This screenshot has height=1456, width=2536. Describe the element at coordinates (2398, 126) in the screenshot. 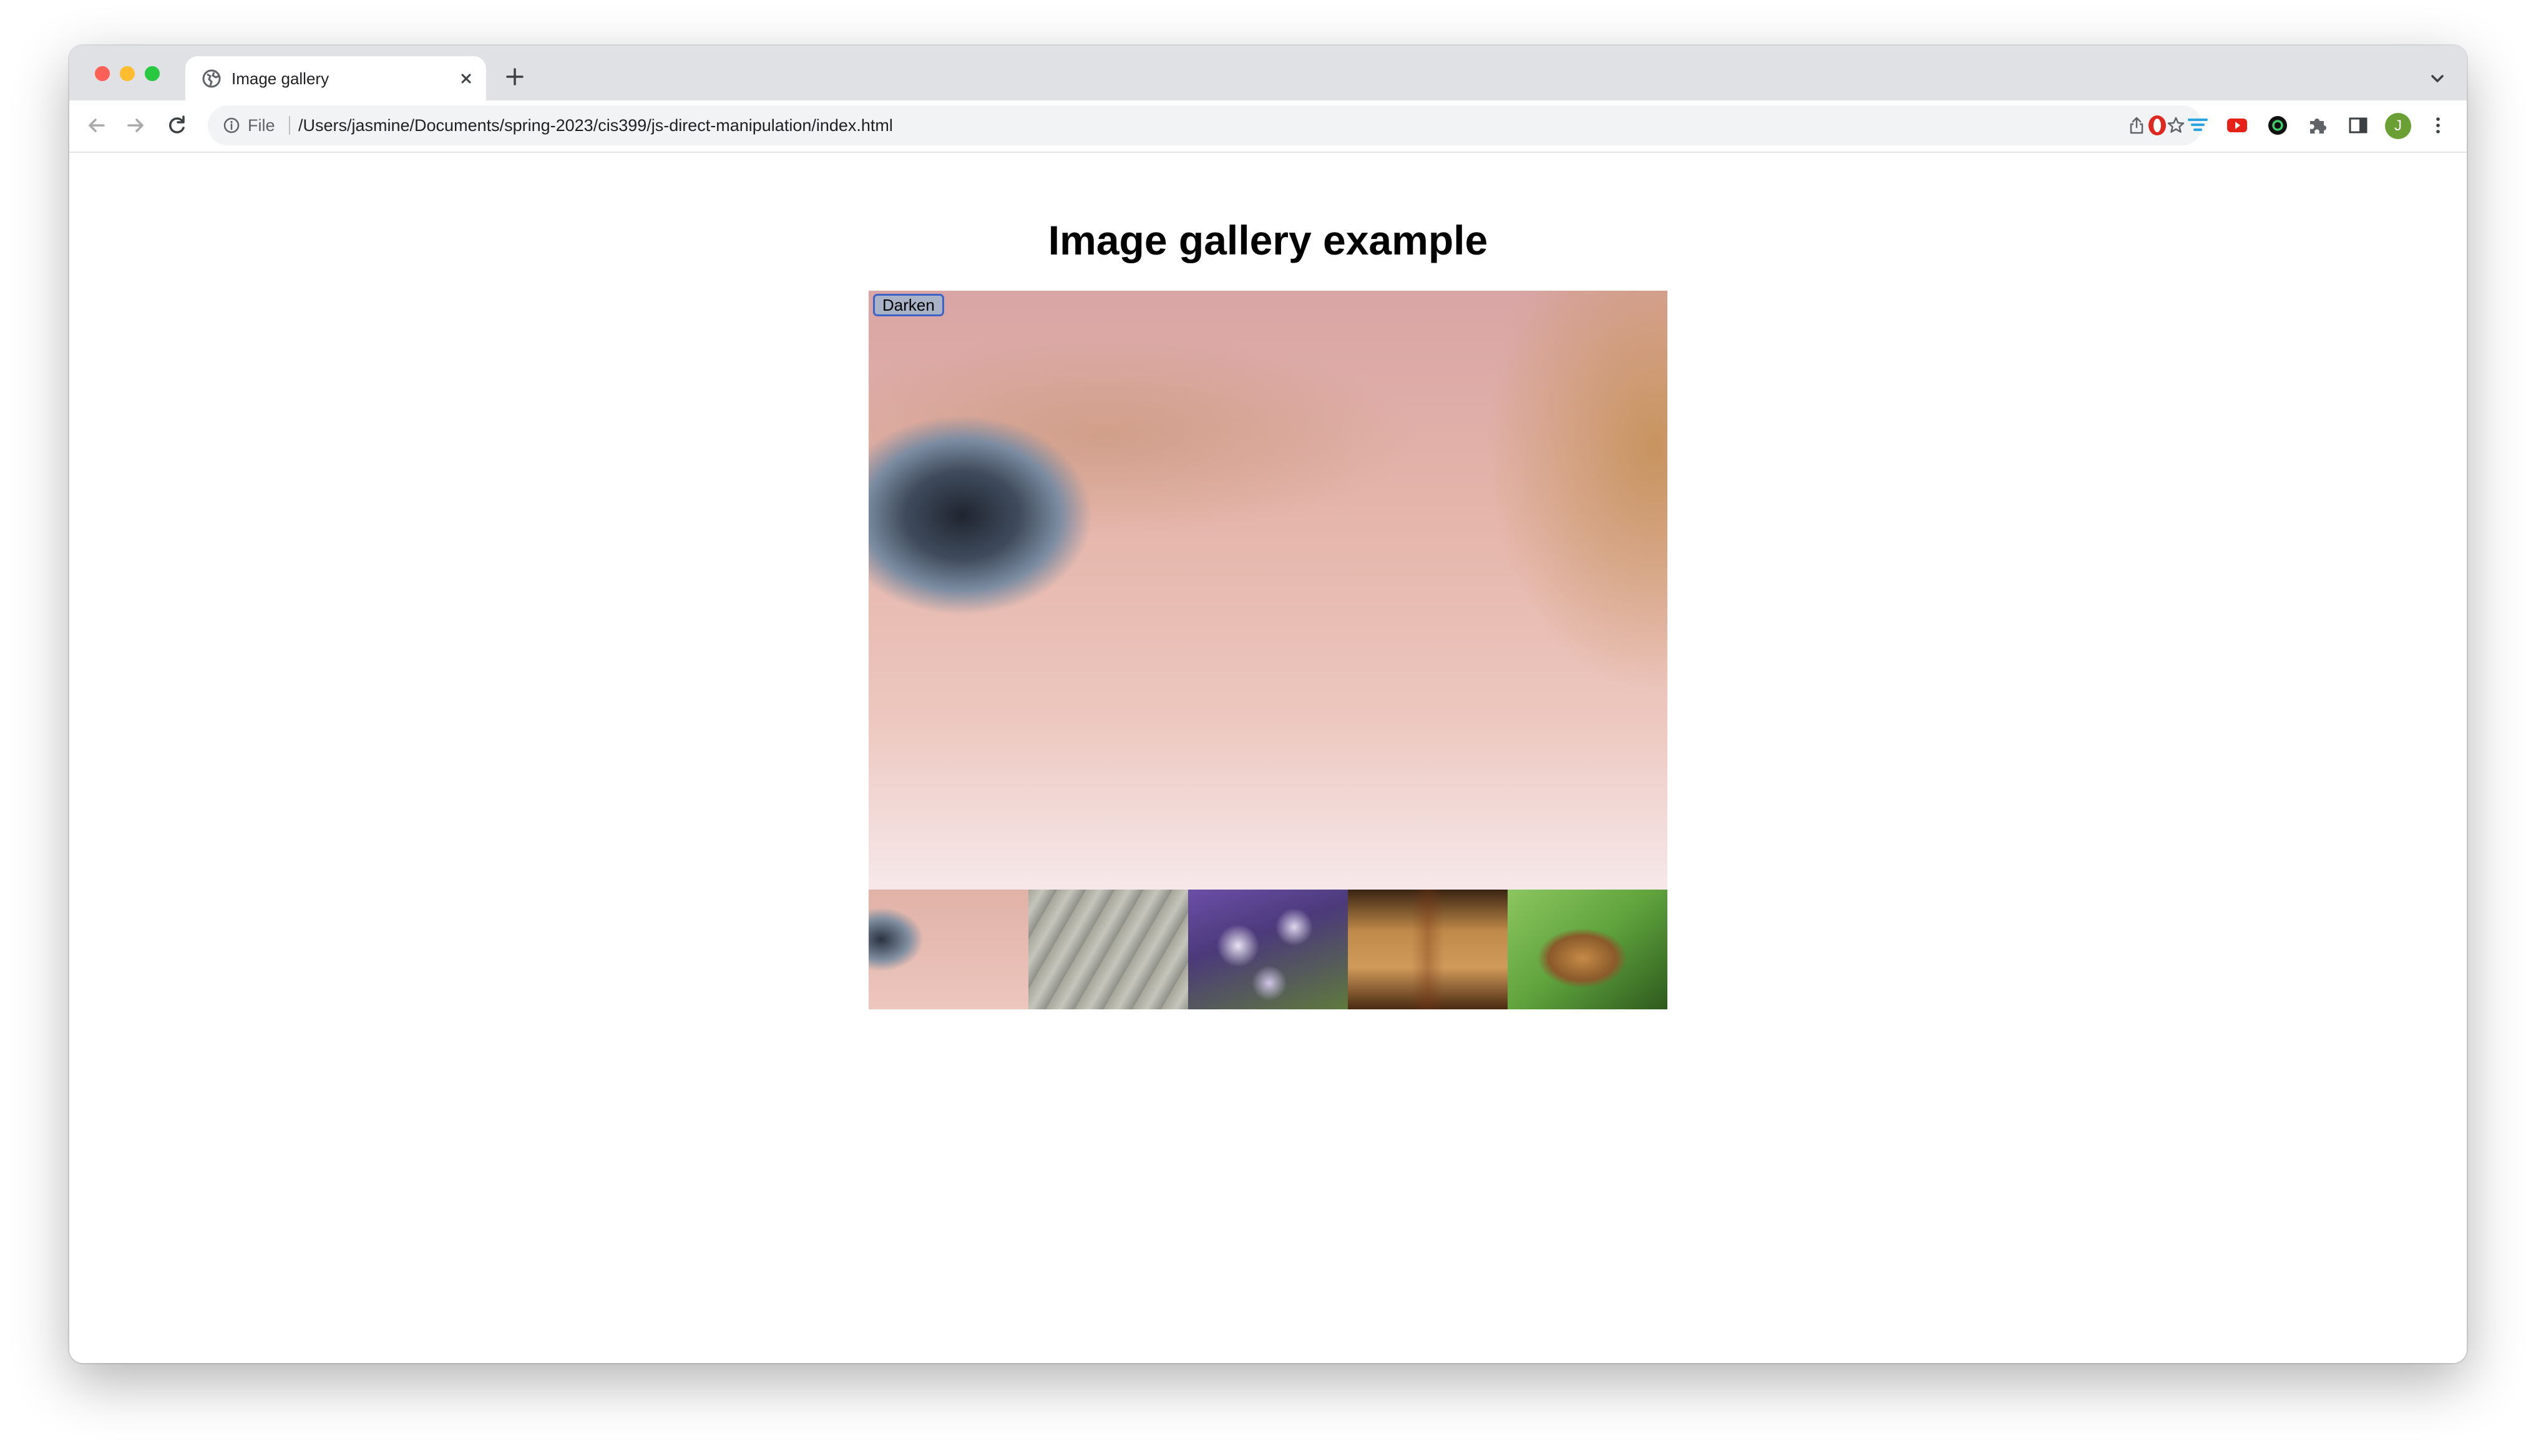

I see `profile-avatar: J` at that location.